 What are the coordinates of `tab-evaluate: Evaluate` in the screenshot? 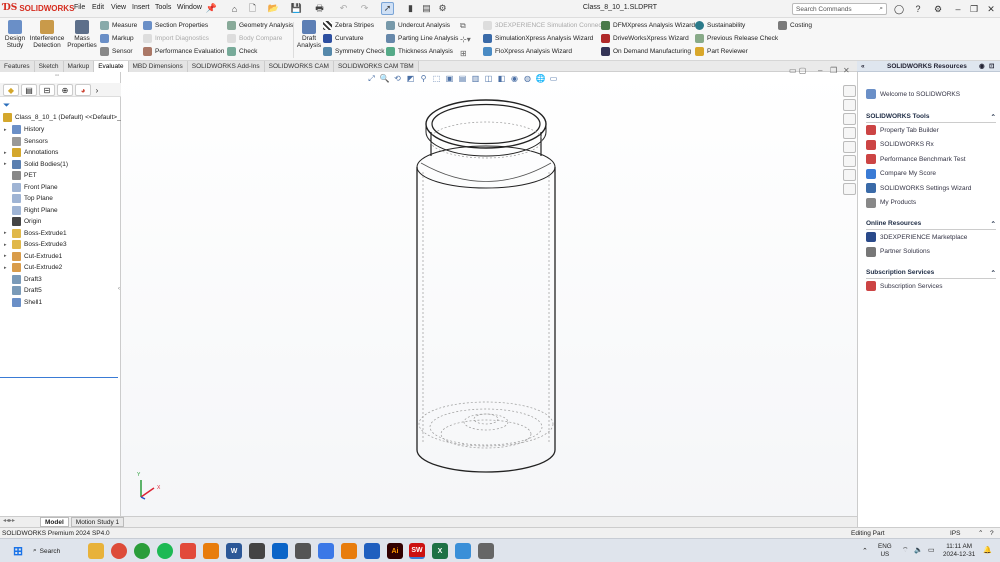 It's located at (111, 66).